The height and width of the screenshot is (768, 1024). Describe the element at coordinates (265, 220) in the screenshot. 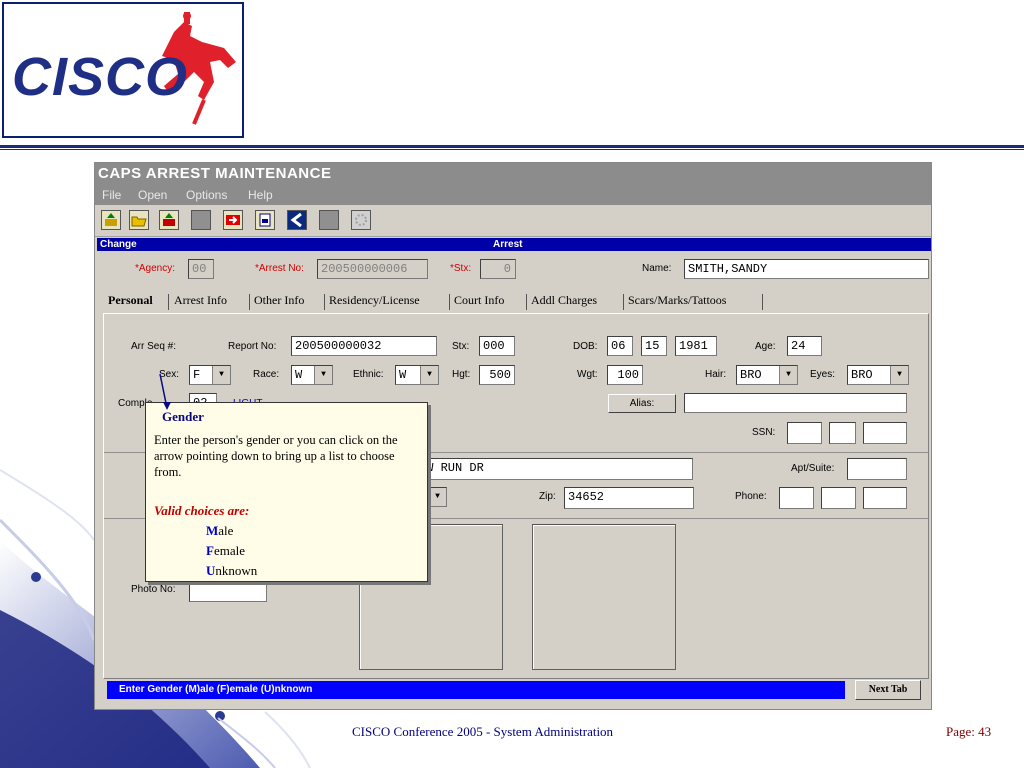

I see `print-icon` at that location.